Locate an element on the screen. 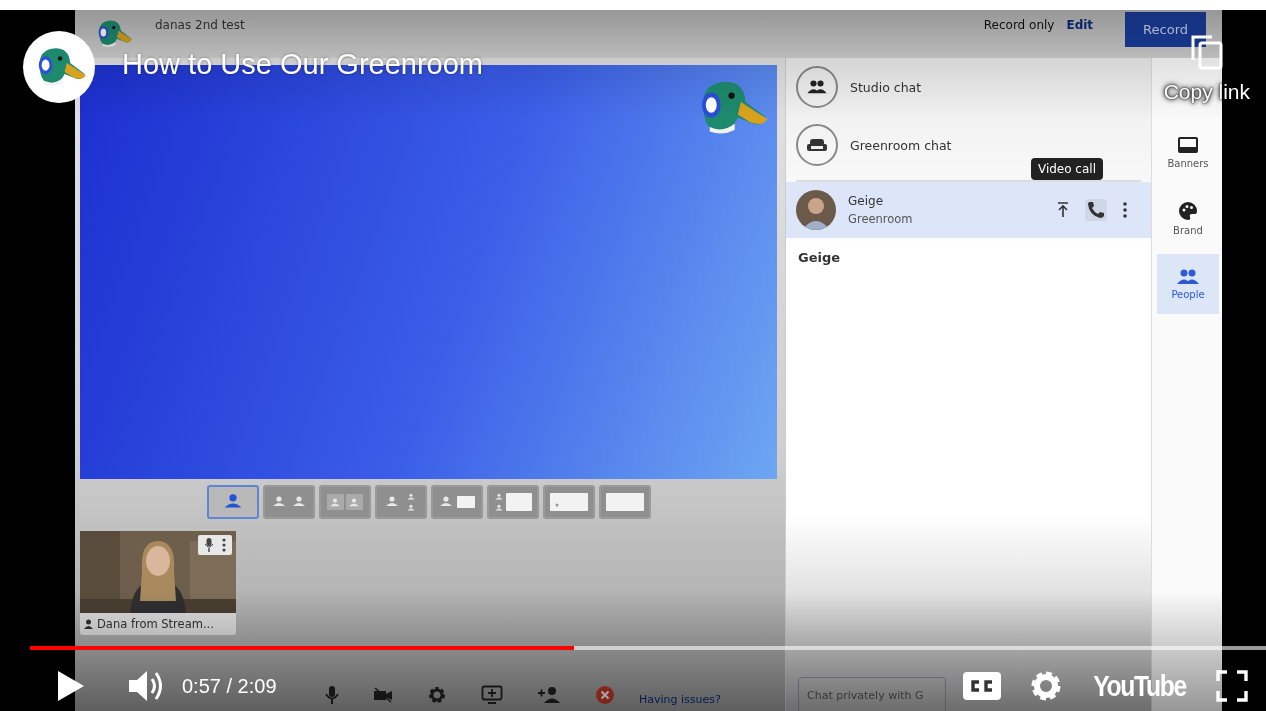 The height and width of the screenshot is (711, 1266). settings-icon is located at coordinates (437, 695).